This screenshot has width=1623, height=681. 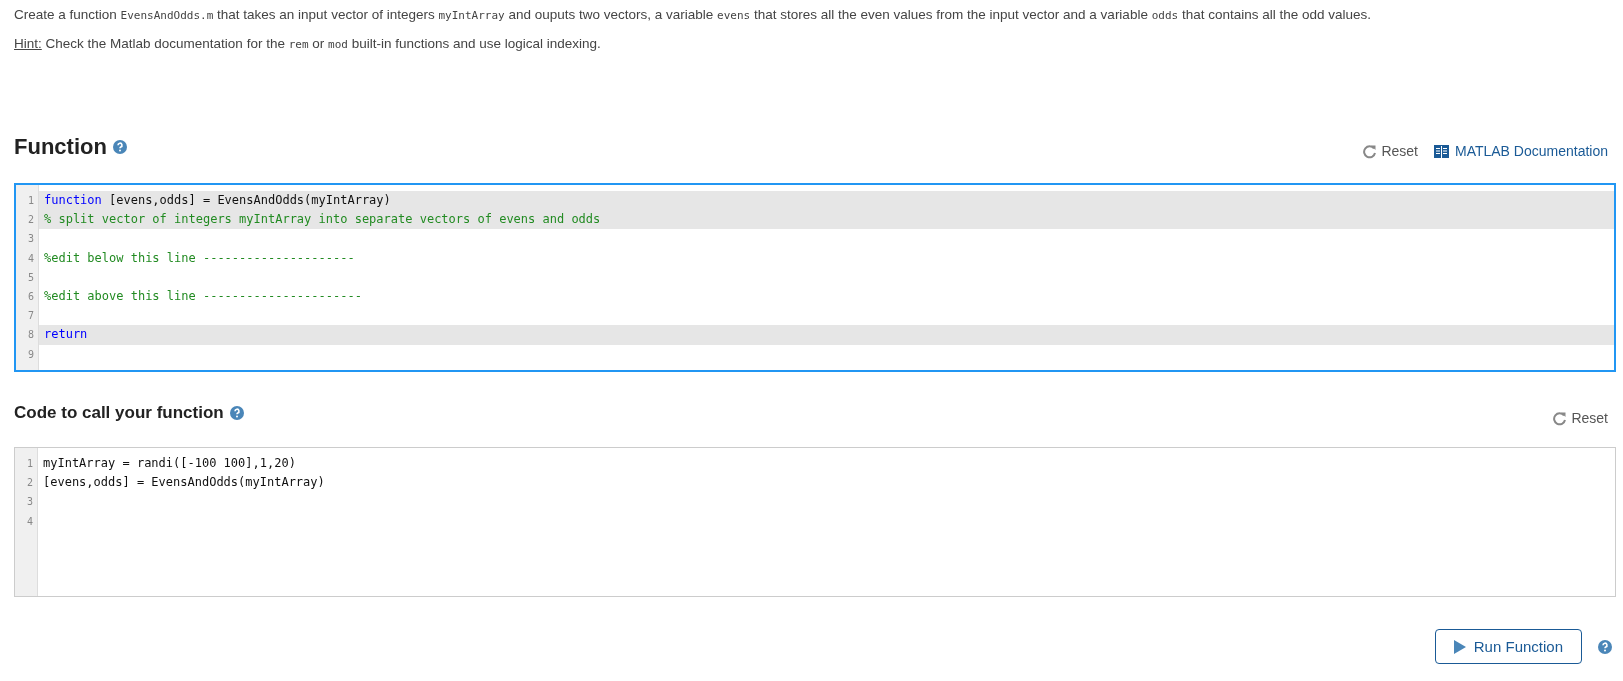 I want to click on code-line: myIntArray = randi([-100 100],1,20), so click(x=169, y=463).